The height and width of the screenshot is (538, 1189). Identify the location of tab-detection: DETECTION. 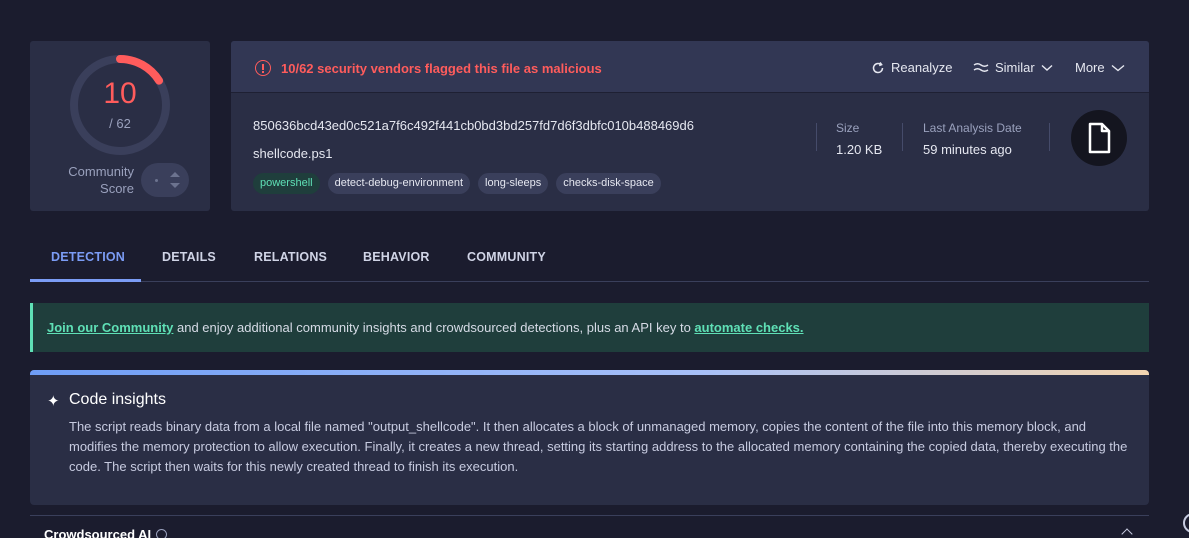
(88, 257).